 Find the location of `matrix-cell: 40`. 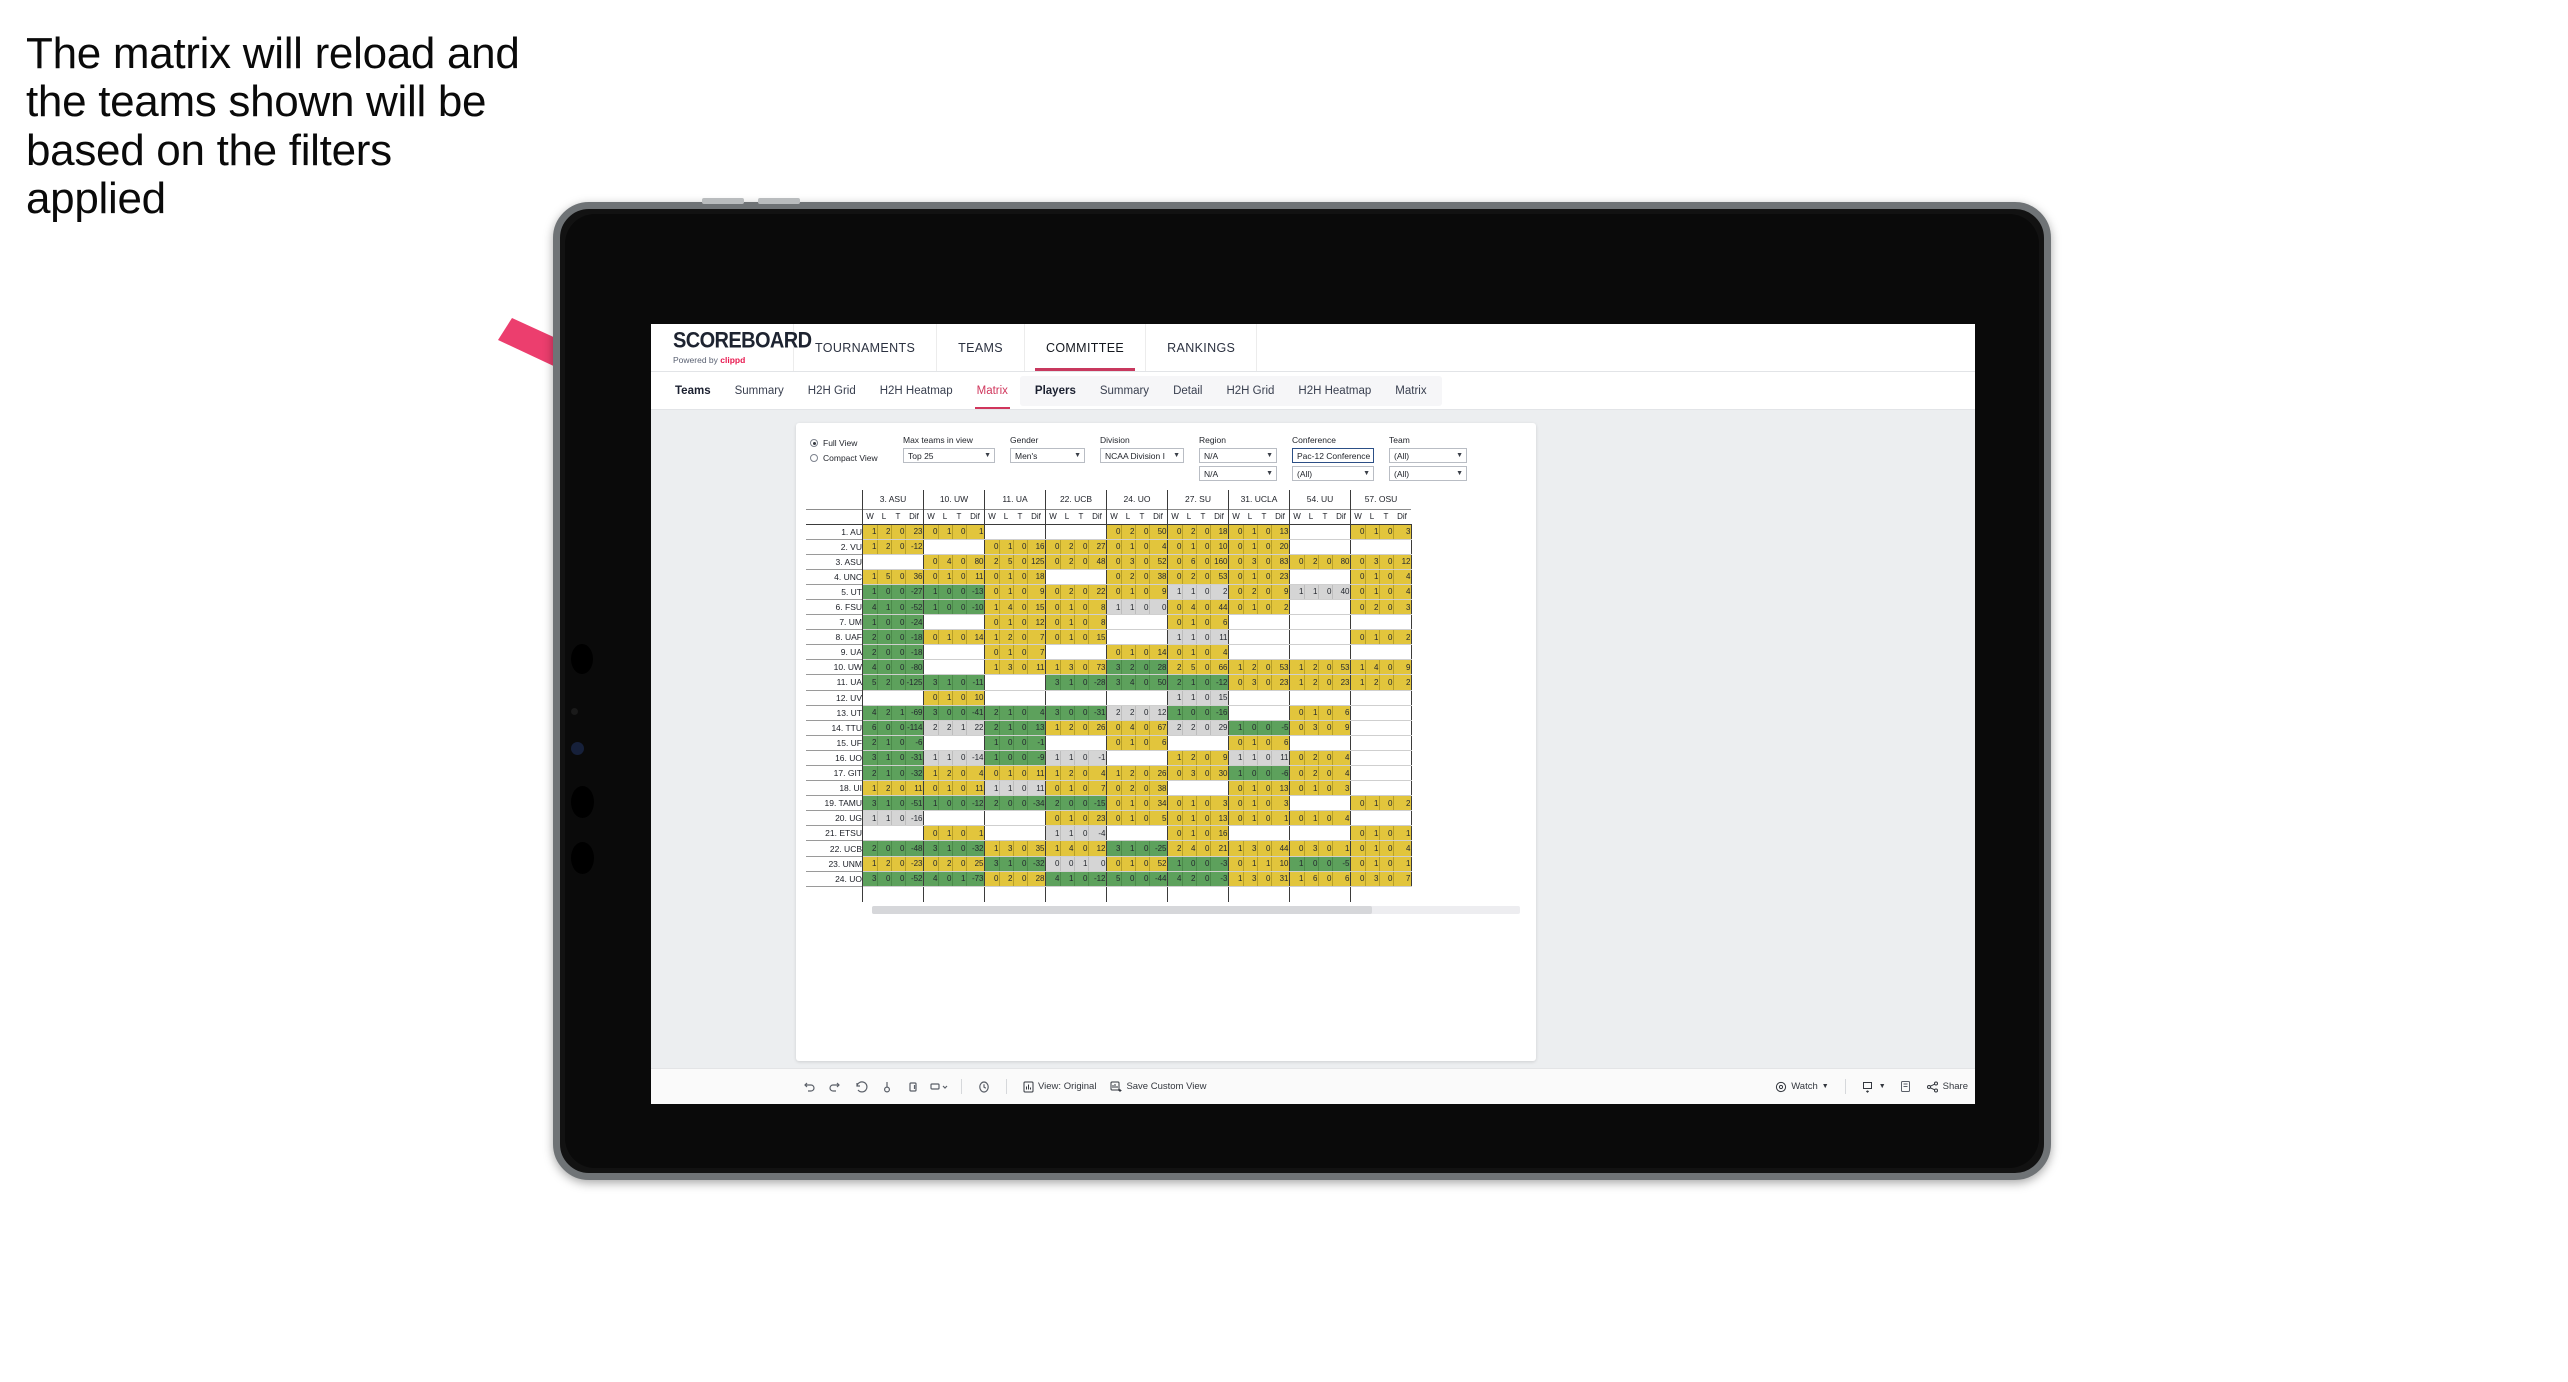

matrix-cell: 40 is located at coordinates (1341, 592).